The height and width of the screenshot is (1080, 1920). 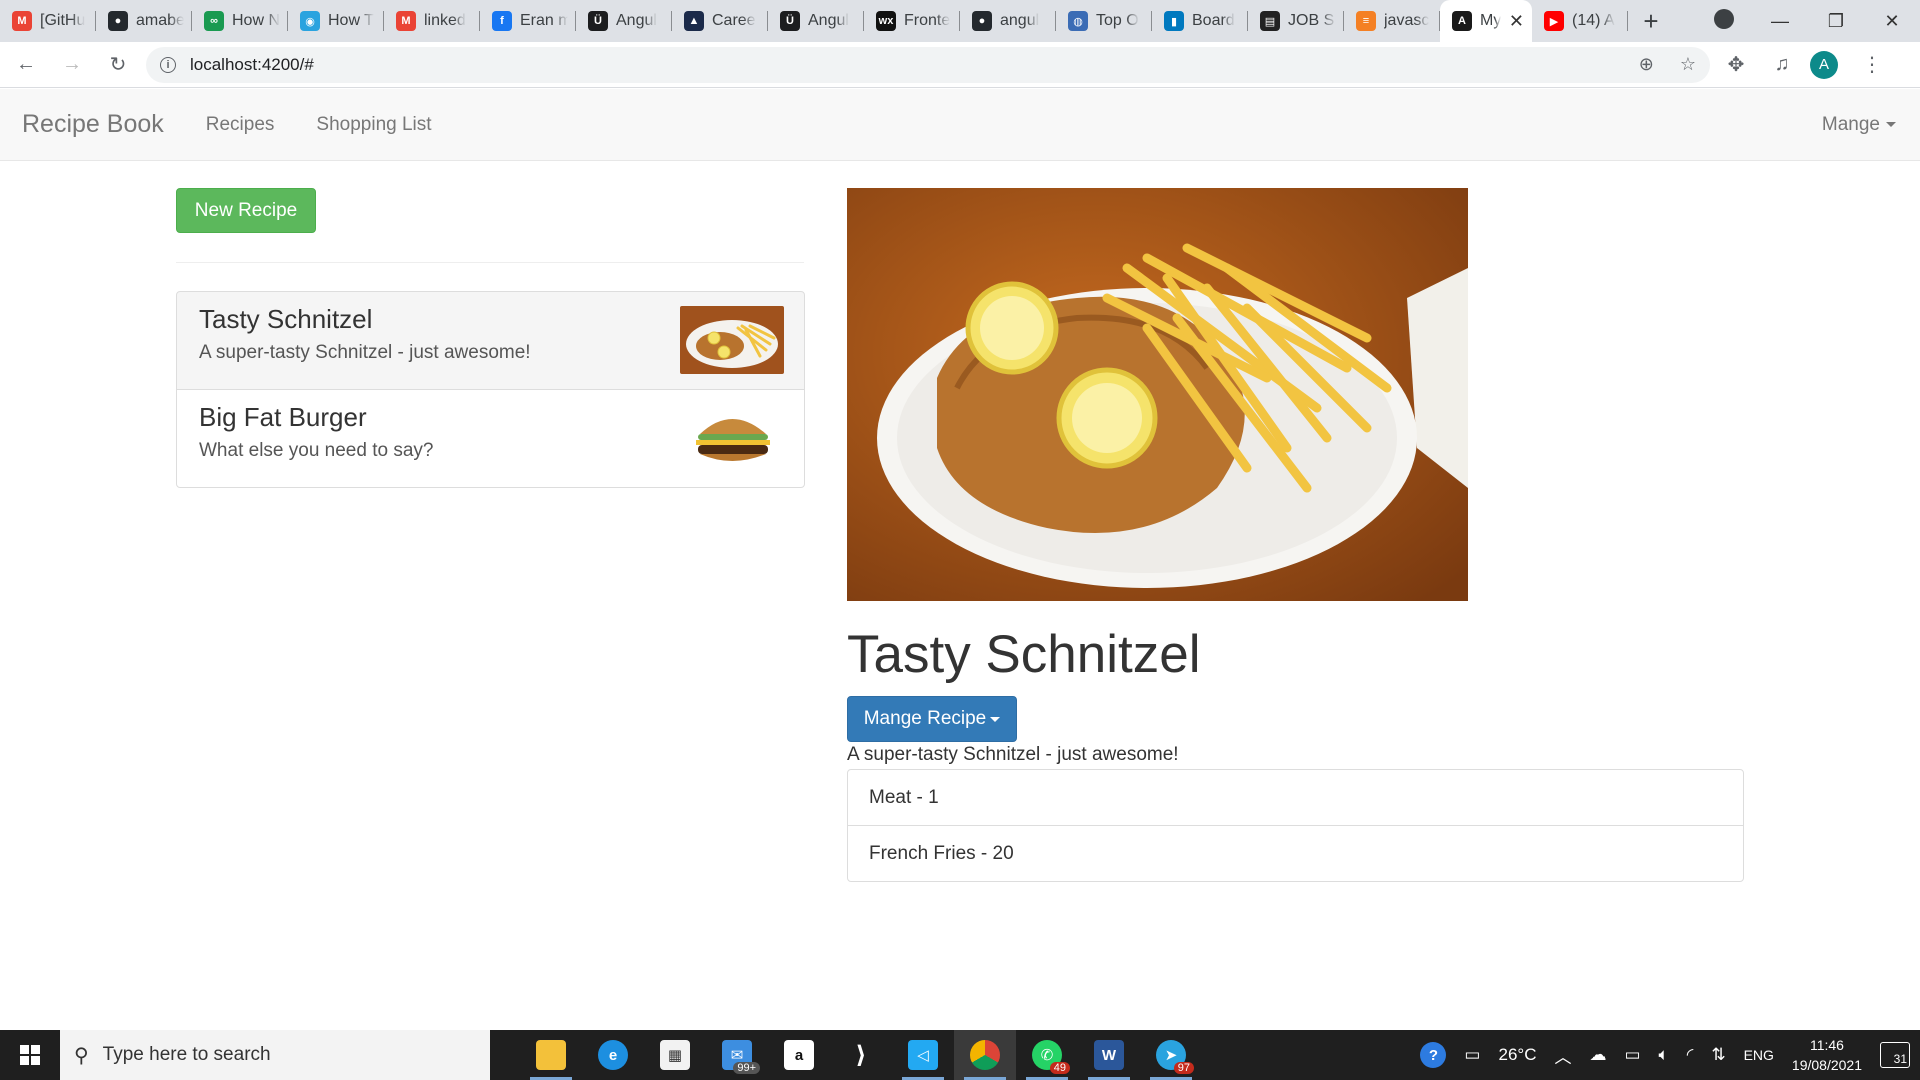 What do you see at coordinates (1200, 21) in the screenshot?
I see `browser-tab: ▮ Board` at bounding box center [1200, 21].